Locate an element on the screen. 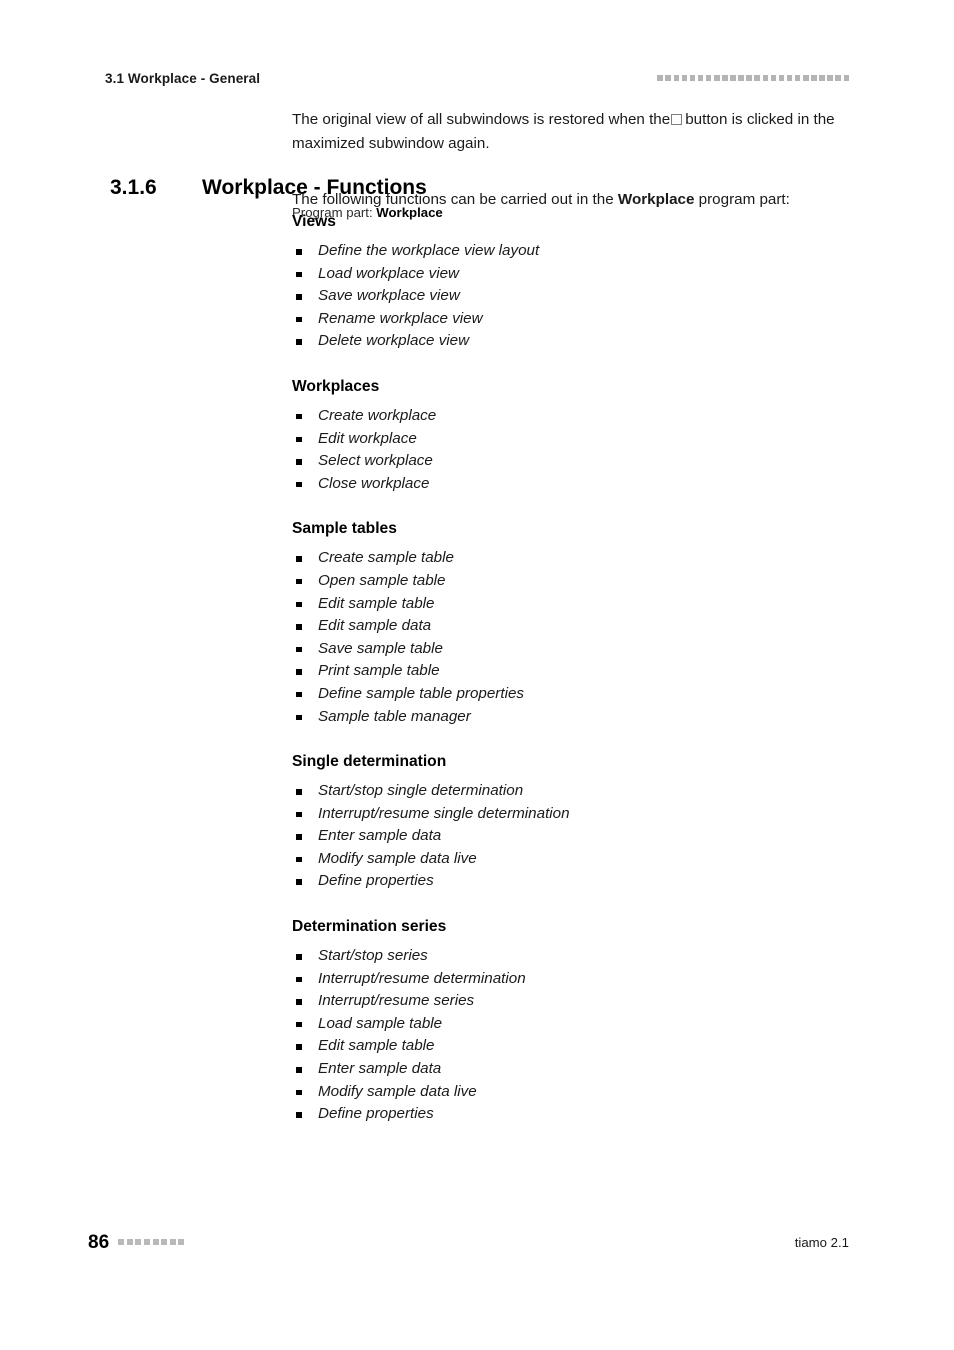  function-link-item: Interrupt/resume series is located at coordinates (564, 1001).